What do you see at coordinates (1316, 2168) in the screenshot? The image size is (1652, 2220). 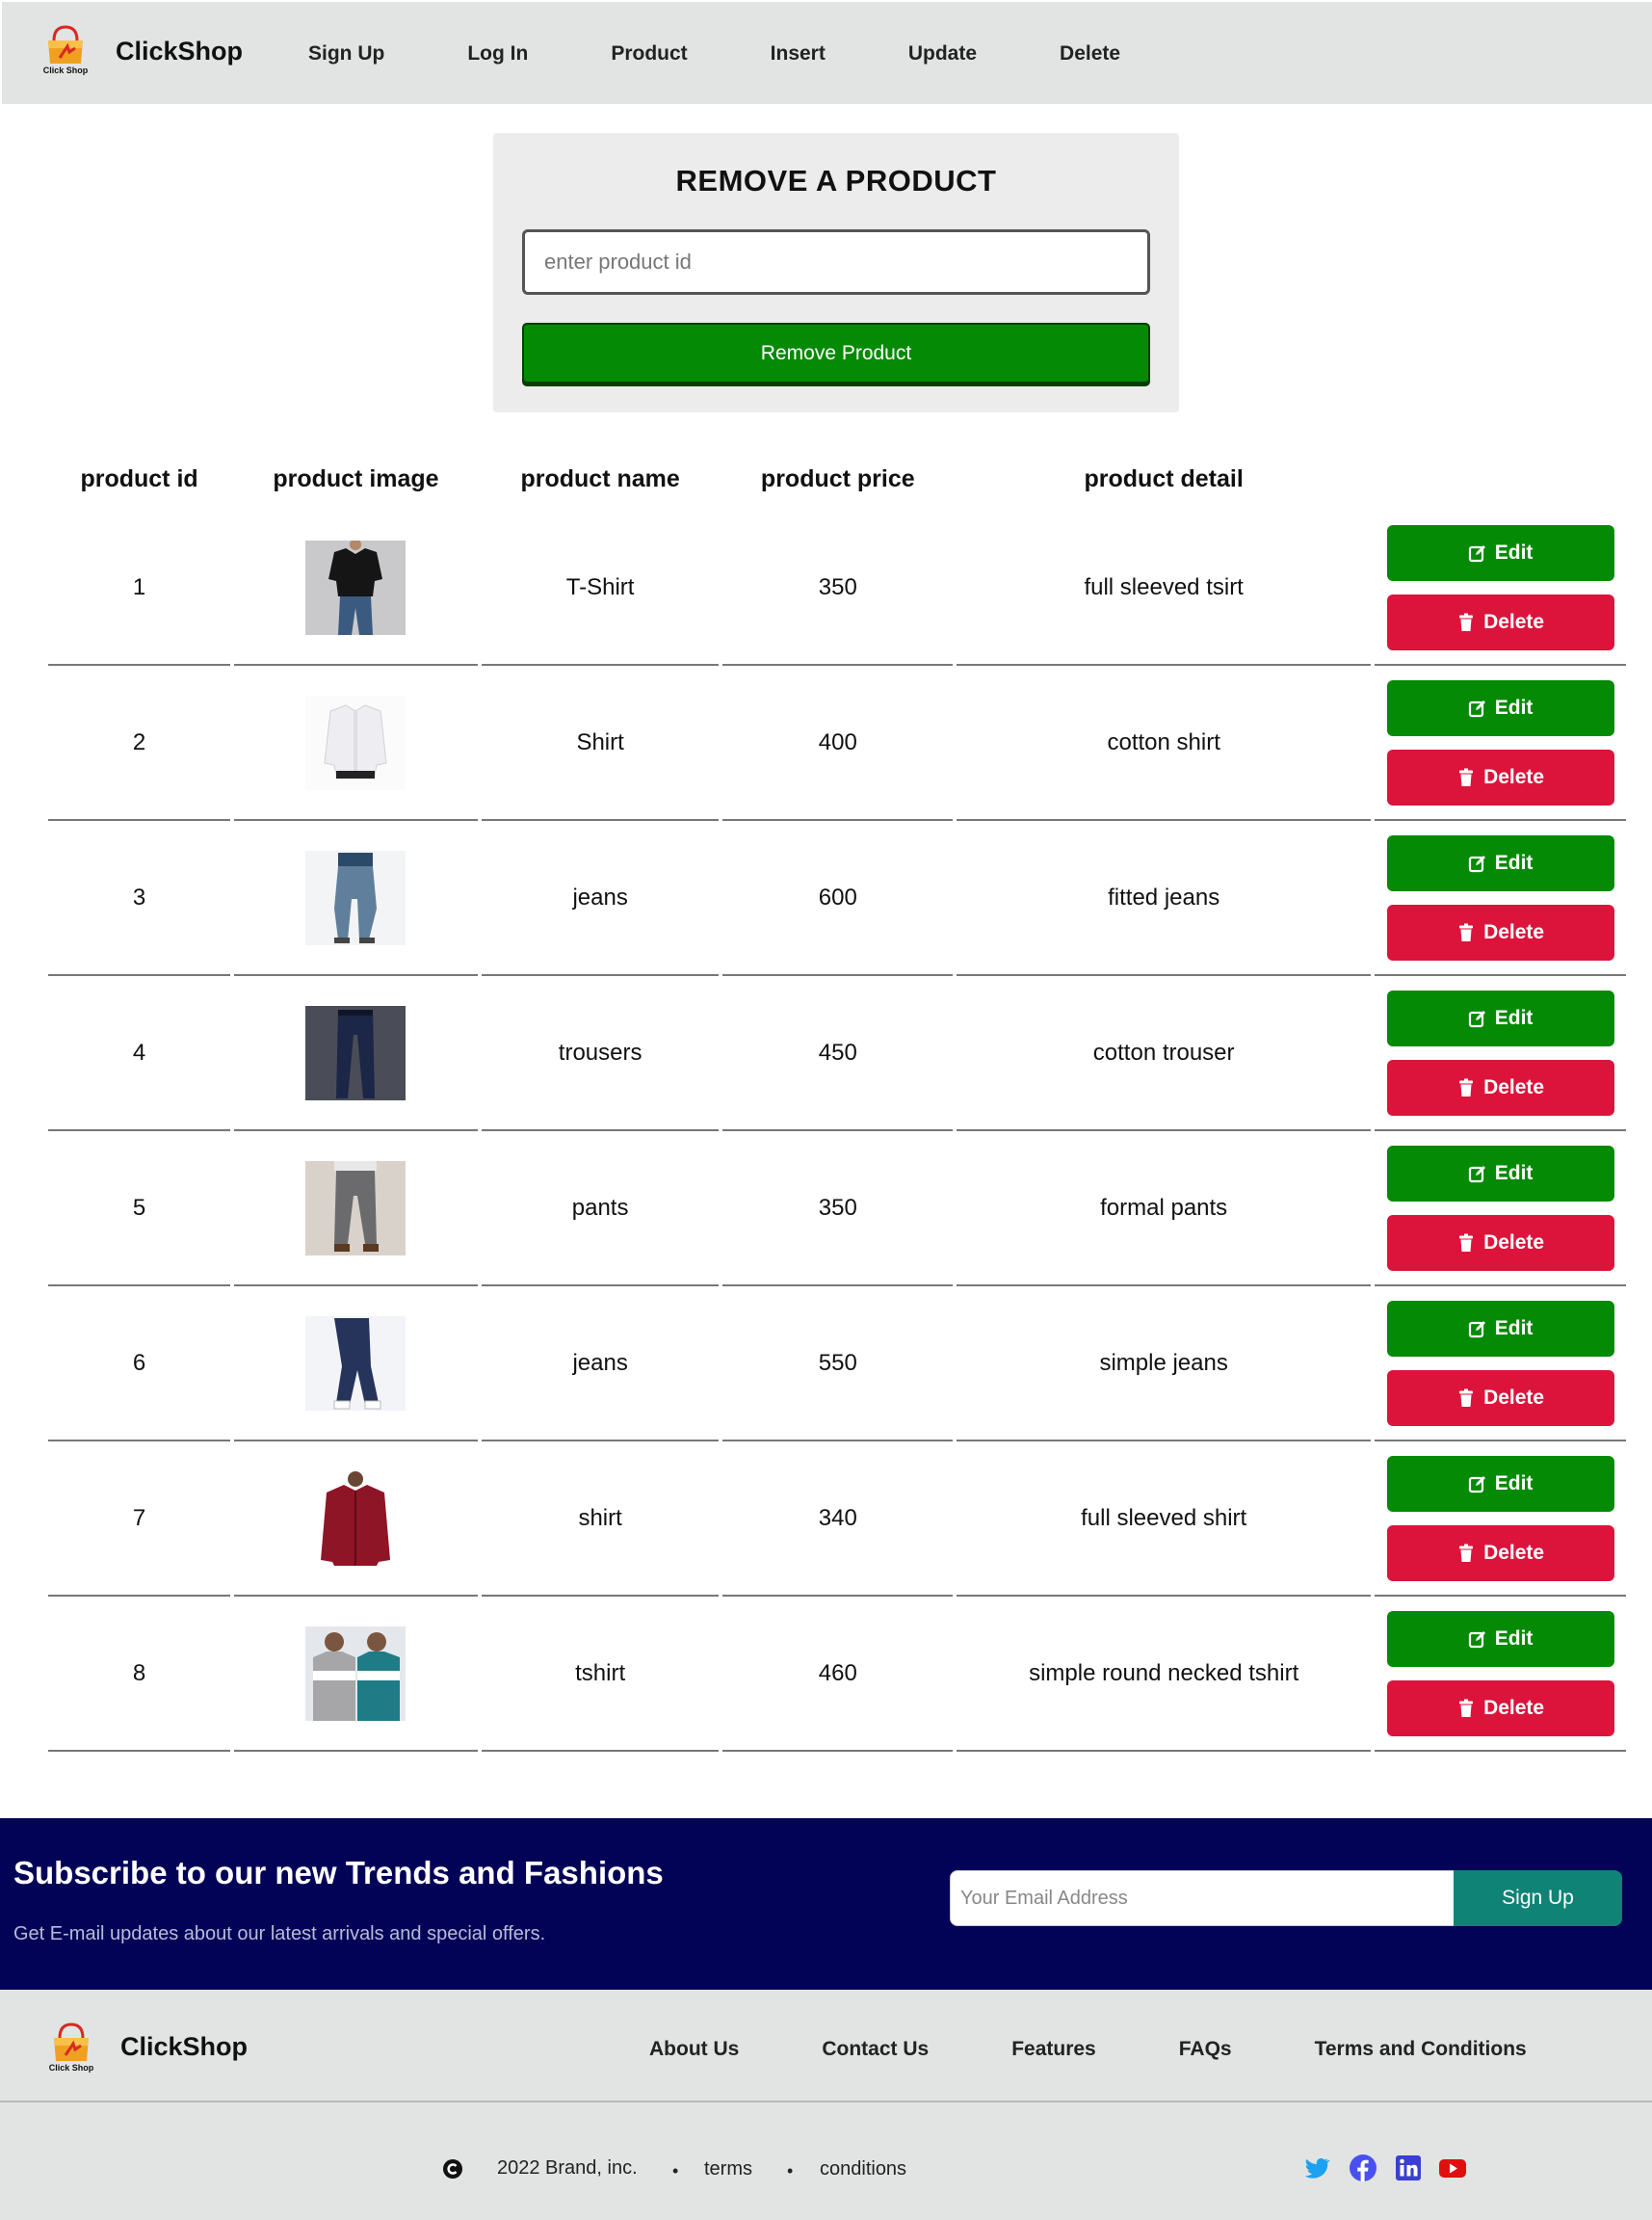 I see `twitter-icon` at bounding box center [1316, 2168].